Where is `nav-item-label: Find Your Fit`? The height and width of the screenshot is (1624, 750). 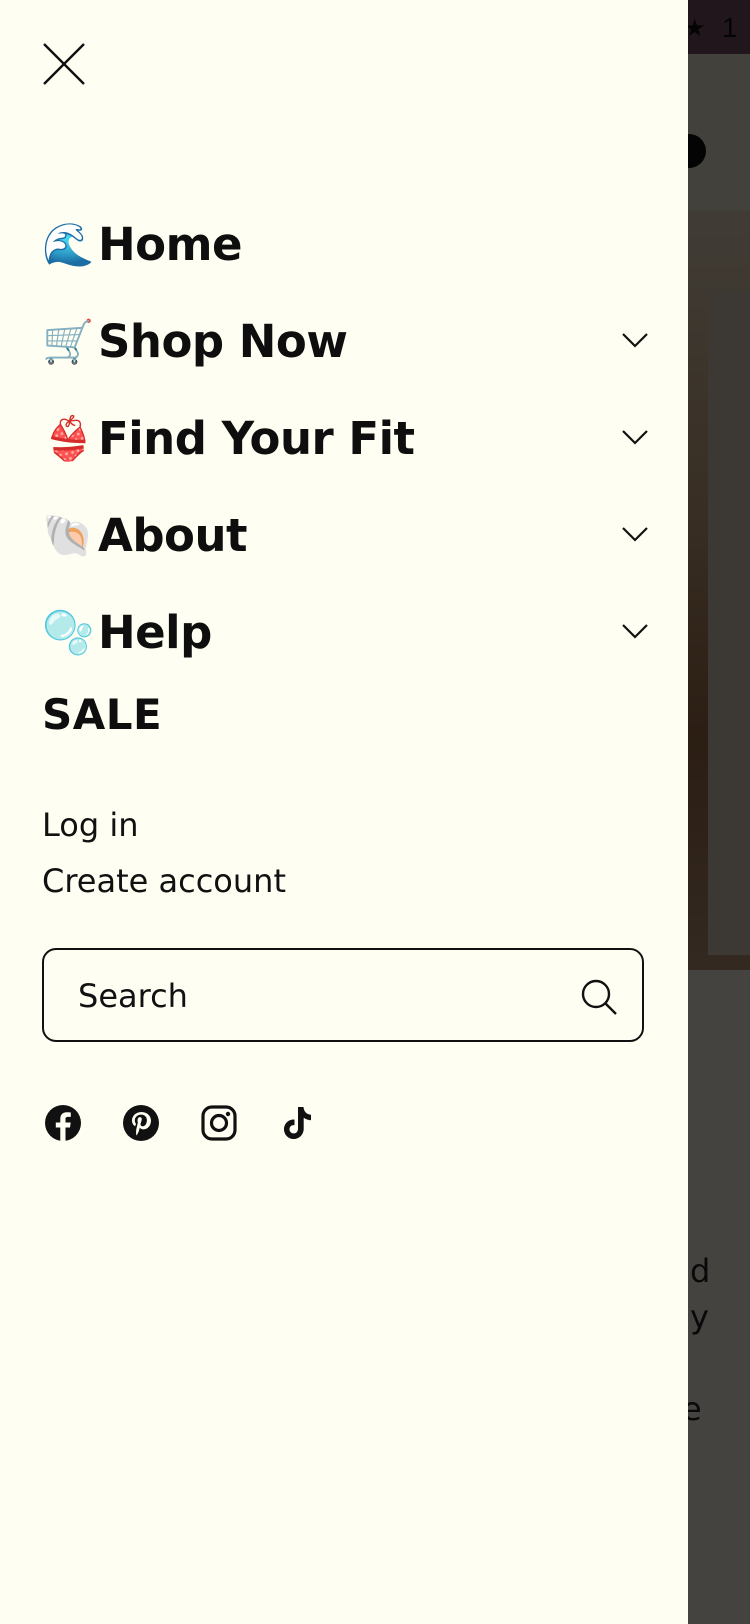 nav-item-label: Find Your Fit is located at coordinates (256, 438).